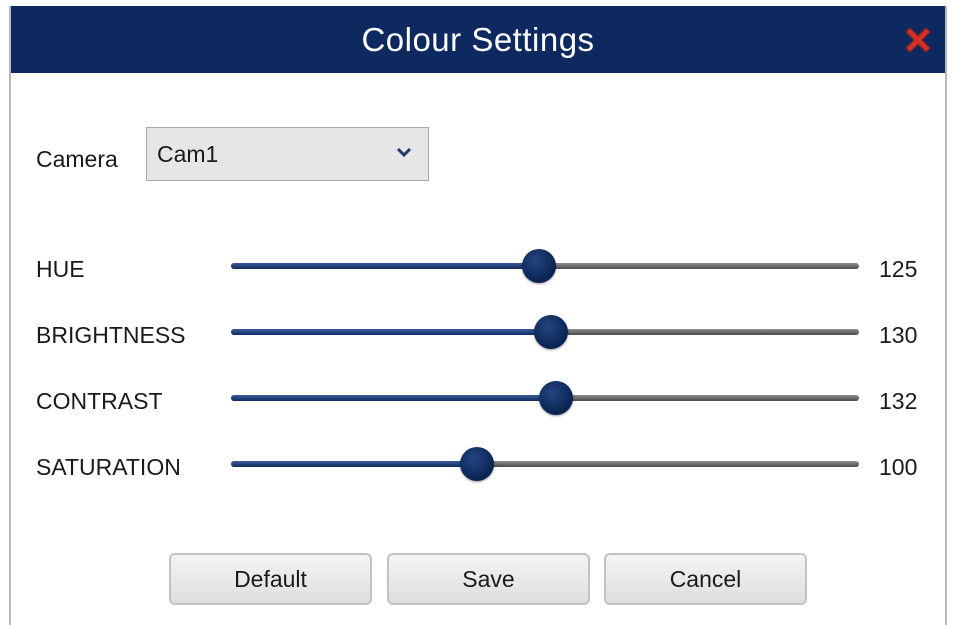 Image resolution: width=954 pixels, height=625 pixels. I want to click on saturation-slider-fill, so click(354, 464).